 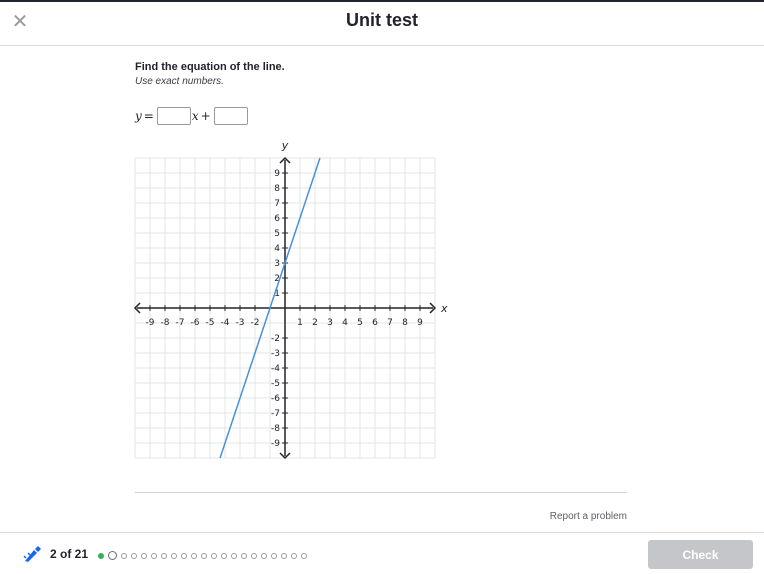 I want to click on y-axis-label: y, so click(x=285, y=145).